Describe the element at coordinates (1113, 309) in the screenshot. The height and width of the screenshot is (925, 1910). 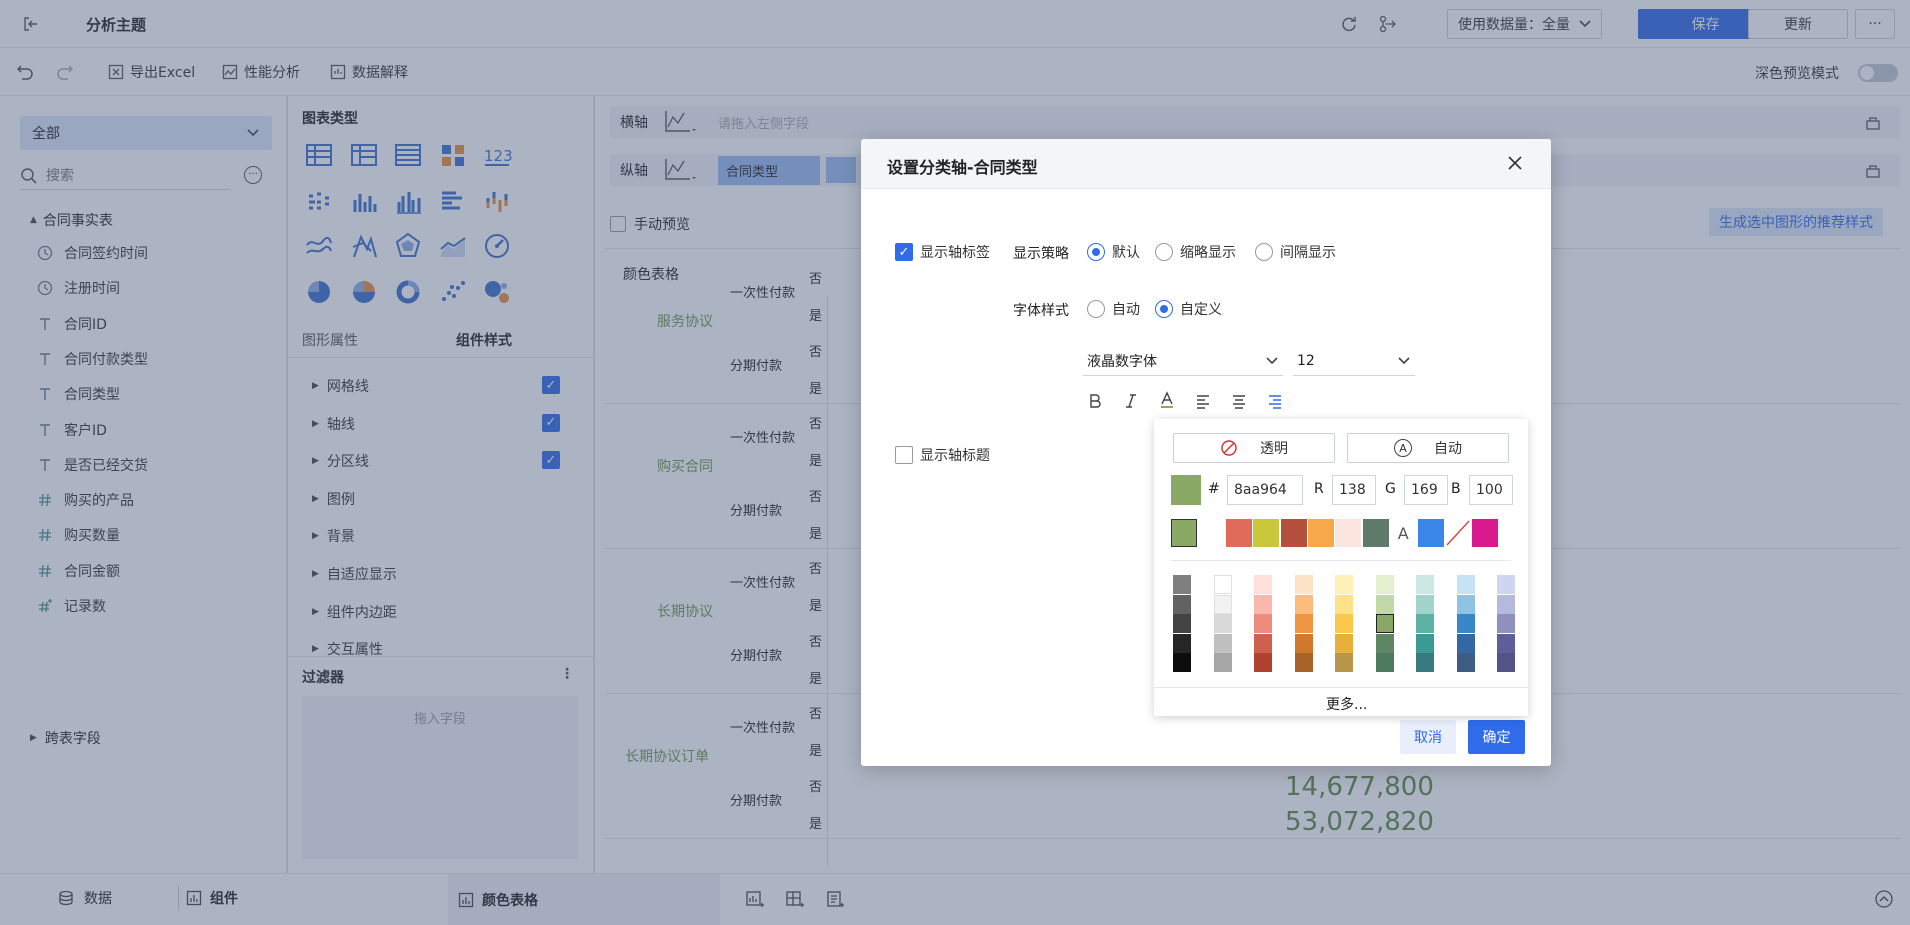
I see `font-auto: 自动` at that location.